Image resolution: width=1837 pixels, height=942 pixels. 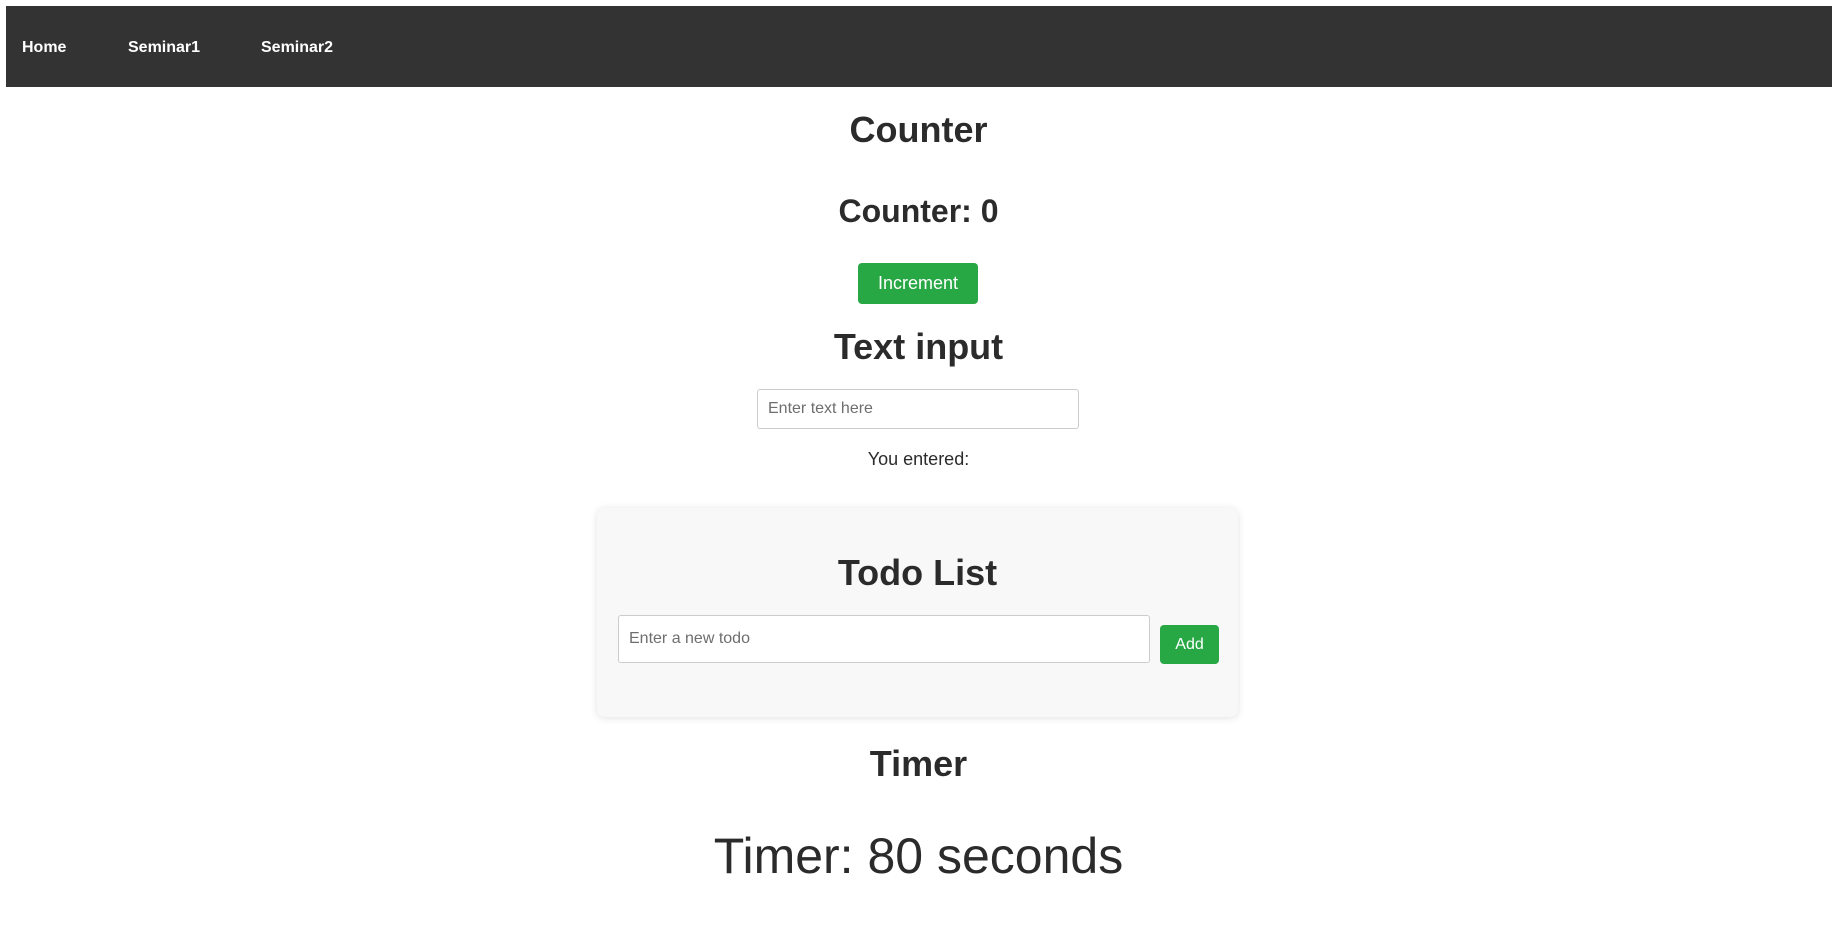 What do you see at coordinates (164, 48) in the screenshot?
I see `nav-link-seminar1: Seminar1` at bounding box center [164, 48].